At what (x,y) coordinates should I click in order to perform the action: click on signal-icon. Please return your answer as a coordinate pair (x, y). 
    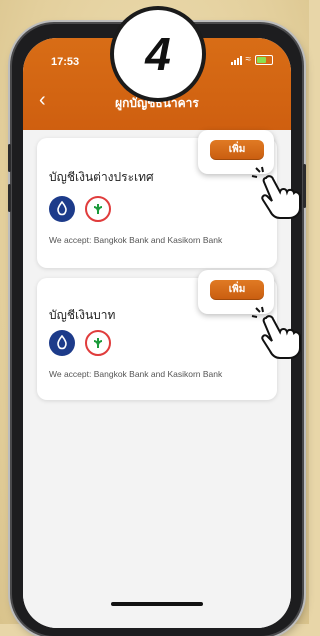
    Looking at the image, I should click on (236, 60).